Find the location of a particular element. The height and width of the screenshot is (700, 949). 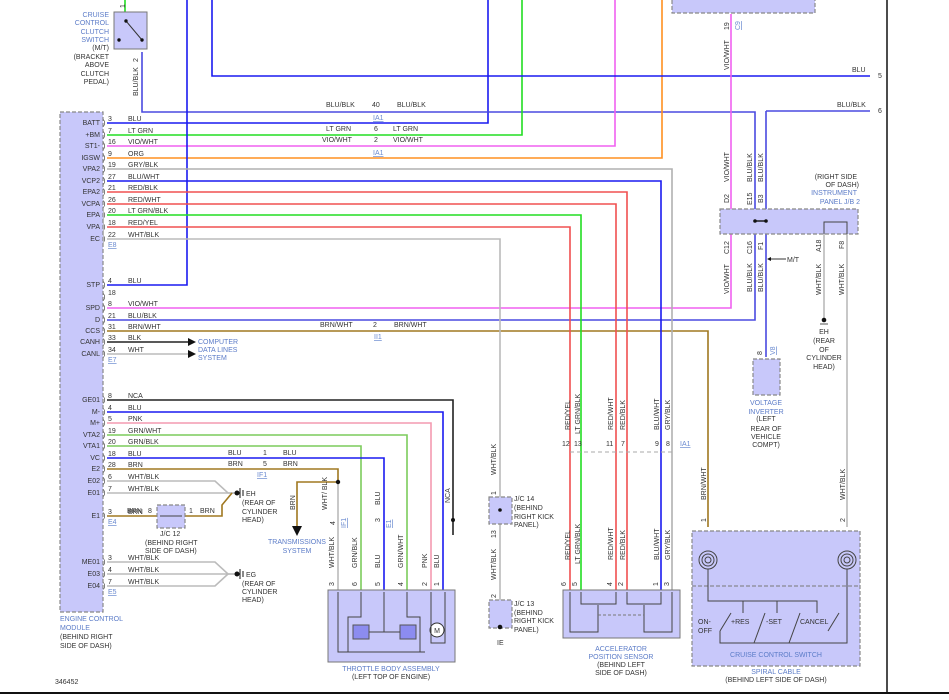

ecm-pin-number: 21 is located at coordinates (112, 316).